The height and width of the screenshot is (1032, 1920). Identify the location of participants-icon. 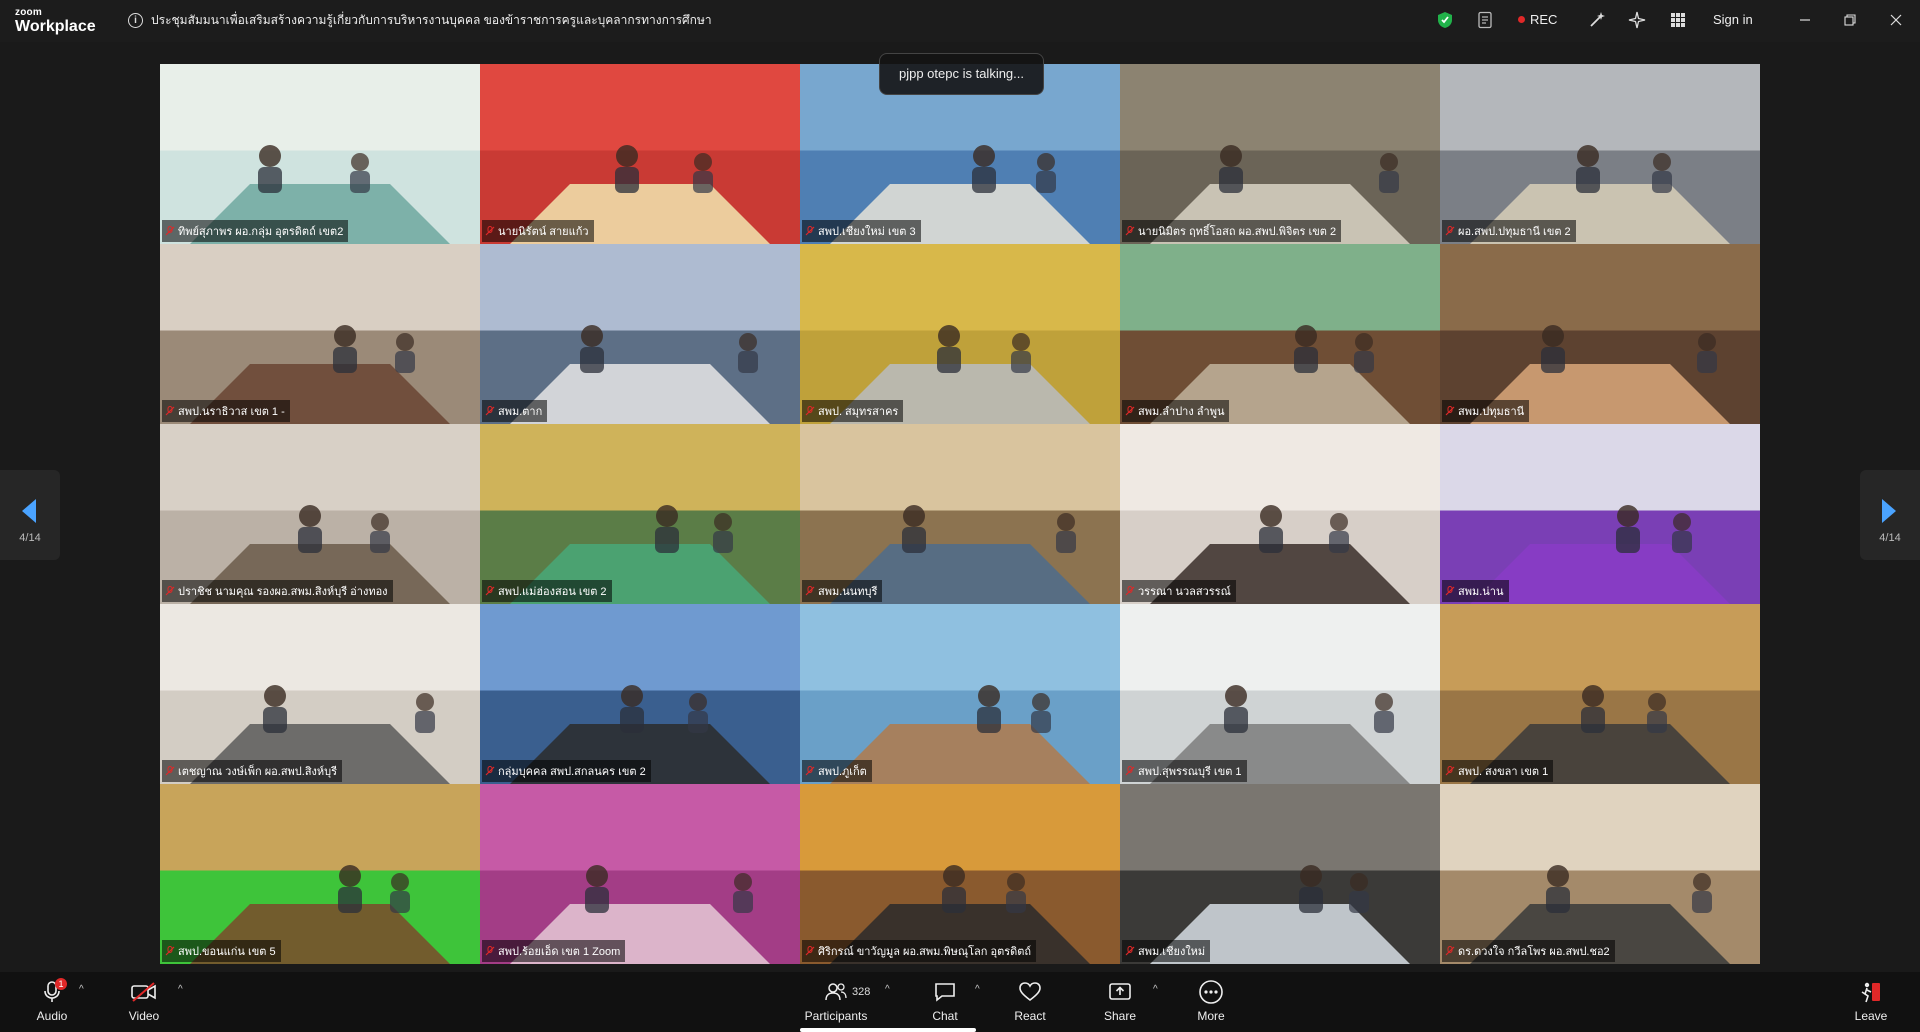
(836, 993).